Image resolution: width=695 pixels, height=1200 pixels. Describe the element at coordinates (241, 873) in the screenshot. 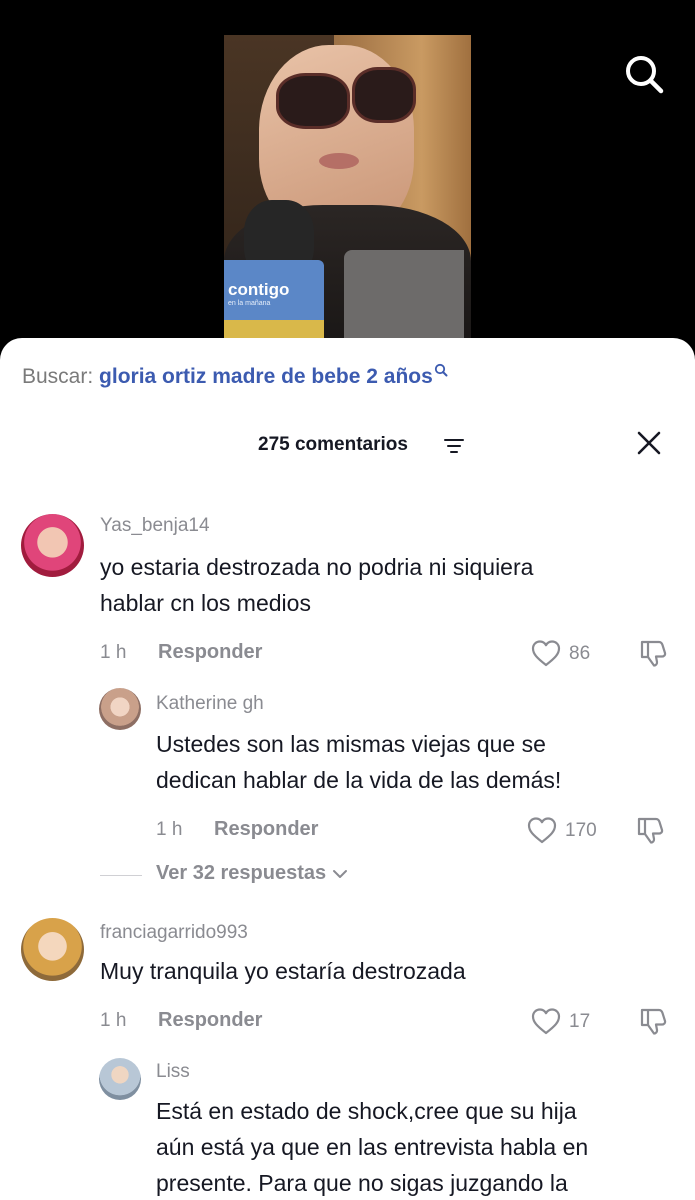

I see `view-replies-label: Ver 32 respuestas` at that location.